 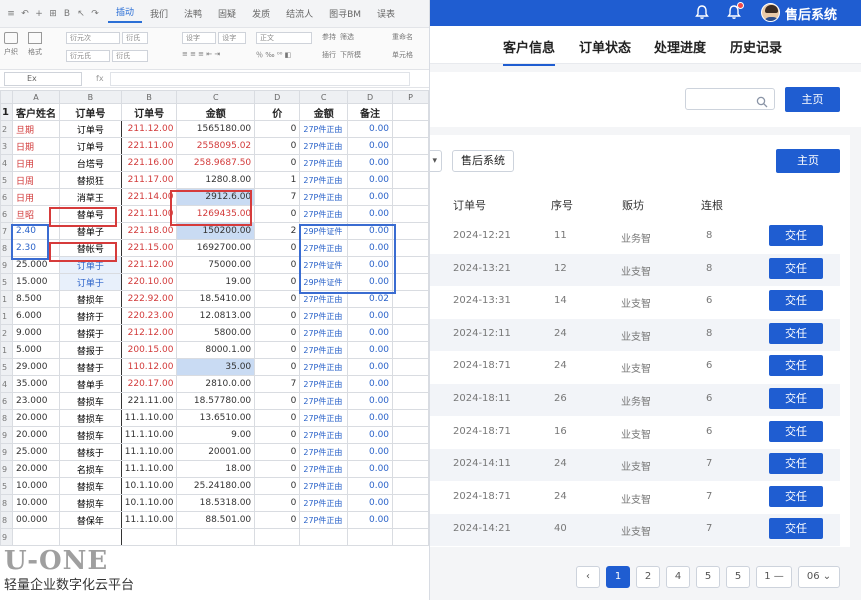 What do you see at coordinates (259, 78) in the screenshot?
I see `formula-input` at bounding box center [259, 78].